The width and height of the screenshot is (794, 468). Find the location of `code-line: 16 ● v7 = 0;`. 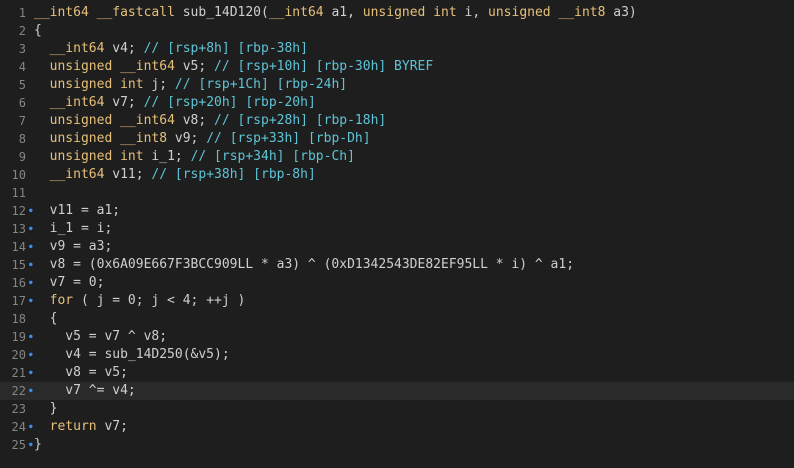

code-line: 16 ● v7 = 0; is located at coordinates (397, 283).